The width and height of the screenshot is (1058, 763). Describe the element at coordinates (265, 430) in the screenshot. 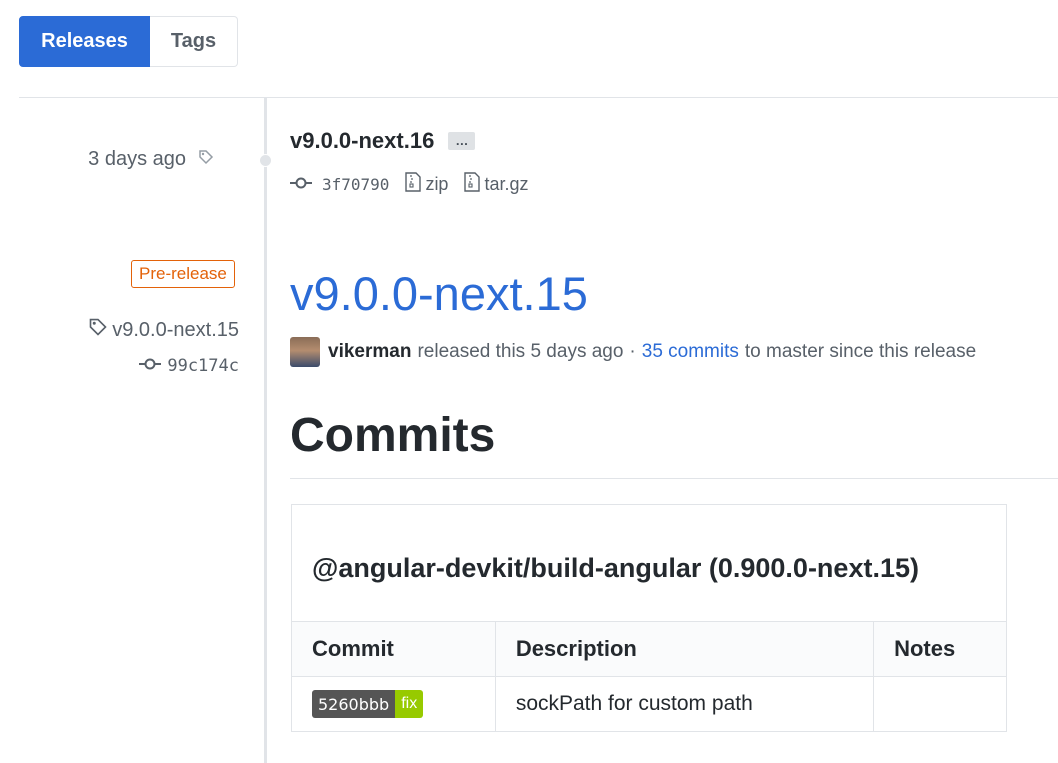

I see `timeline-line` at that location.